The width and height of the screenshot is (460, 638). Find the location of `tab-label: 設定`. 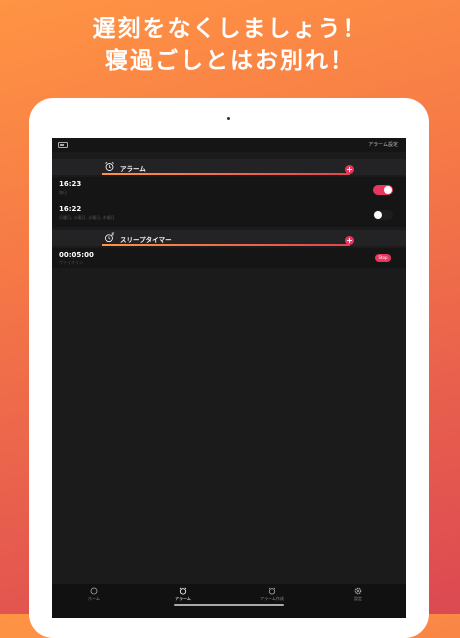

tab-label: 設定 is located at coordinates (358, 598).